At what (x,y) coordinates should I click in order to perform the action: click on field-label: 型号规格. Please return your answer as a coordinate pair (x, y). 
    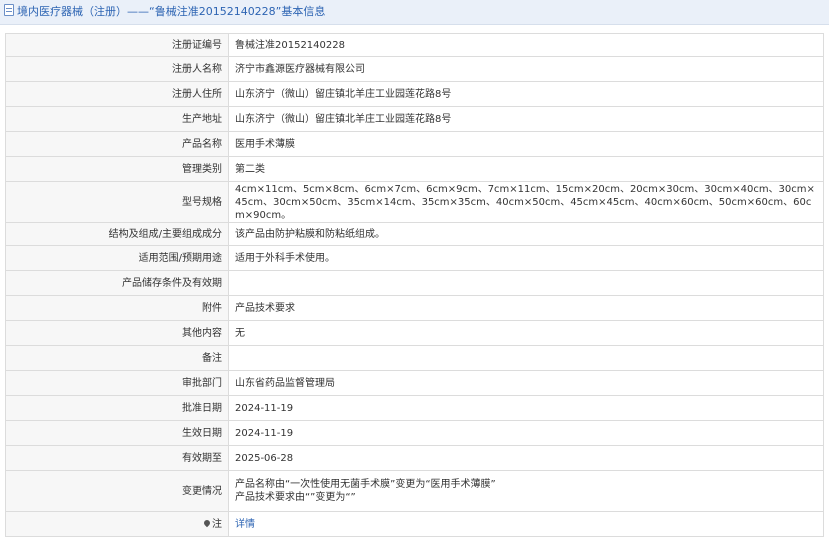
    Looking at the image, I should click on (117, 202).